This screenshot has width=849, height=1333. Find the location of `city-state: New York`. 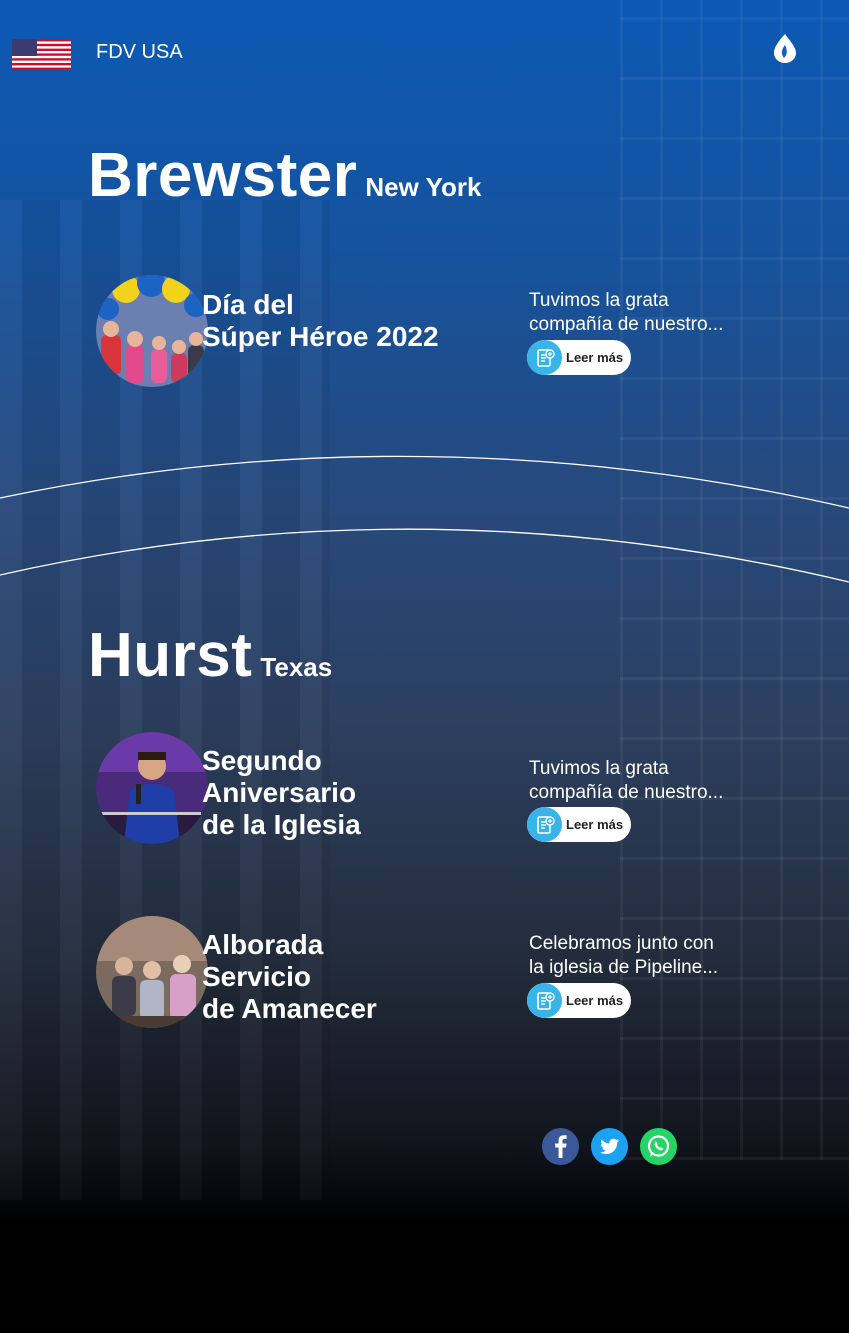

city-state: New York is located at coordinates (423, 187).